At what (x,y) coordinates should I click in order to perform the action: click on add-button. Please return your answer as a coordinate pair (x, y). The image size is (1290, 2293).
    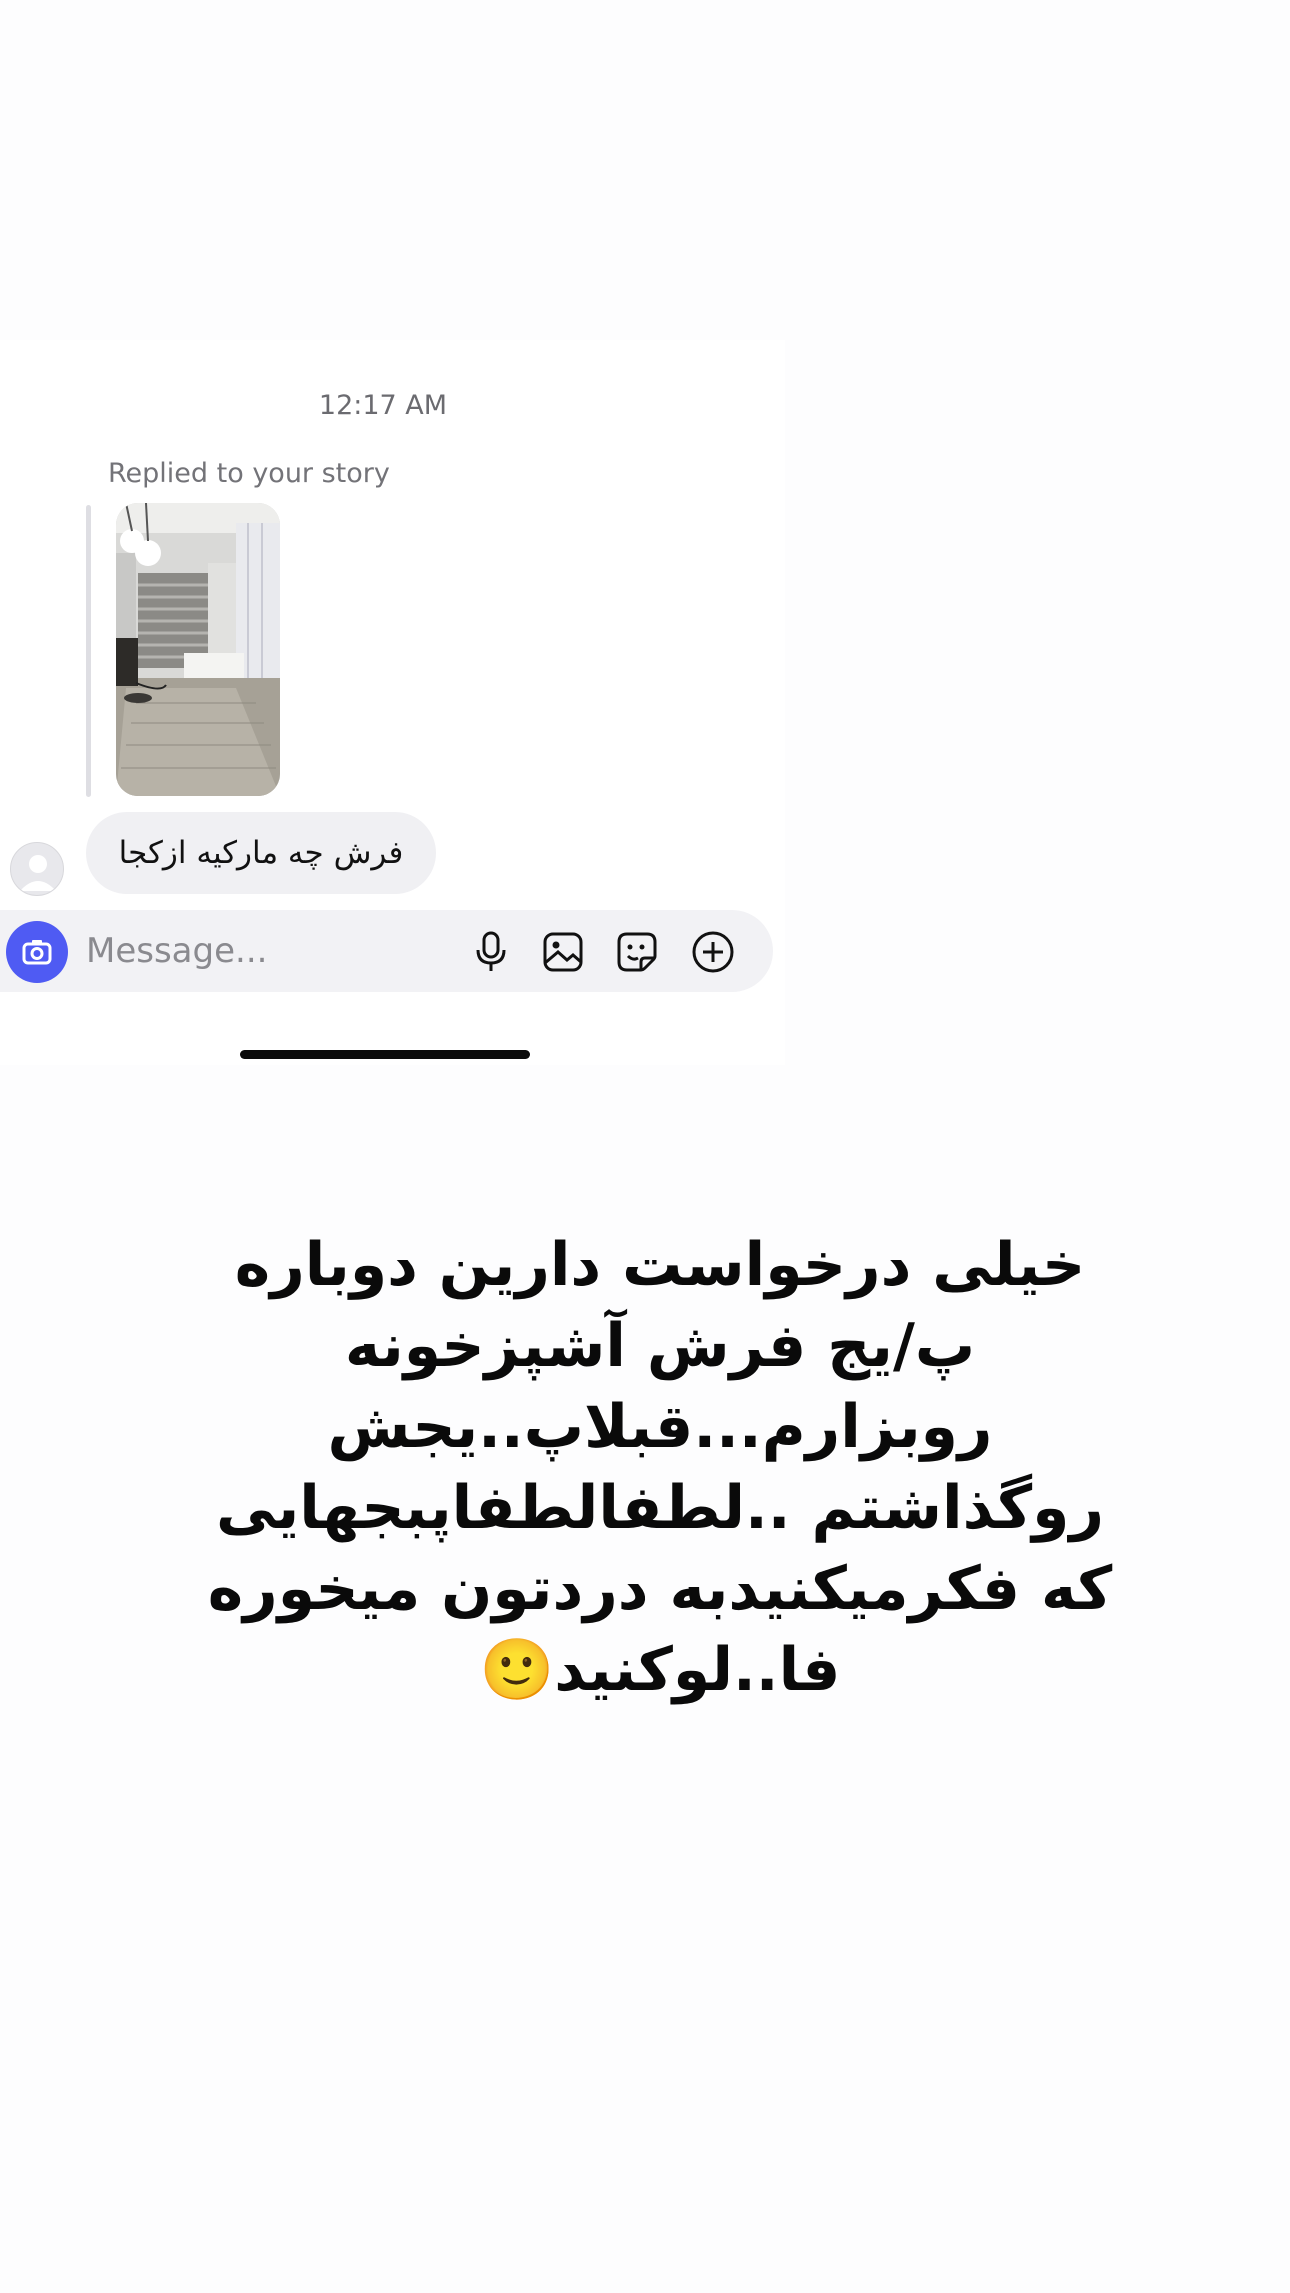
    Looking at the image, I should click on (713, 952).